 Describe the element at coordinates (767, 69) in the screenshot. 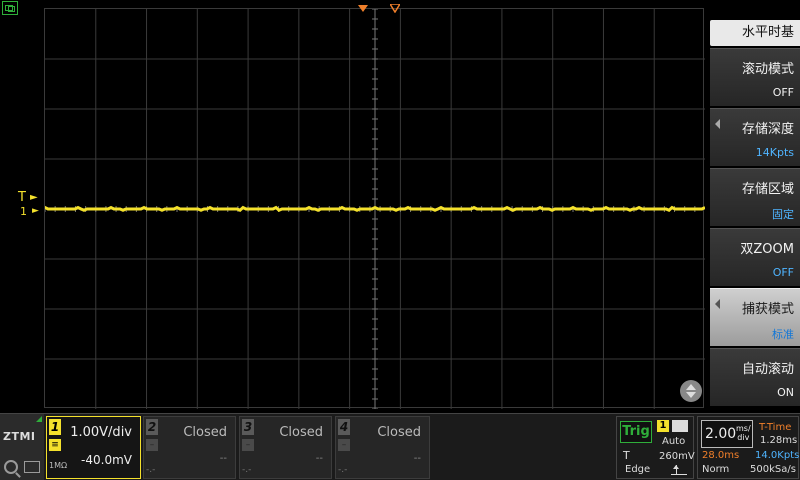

I see `menu-item-label: 滚动模式` at that location.